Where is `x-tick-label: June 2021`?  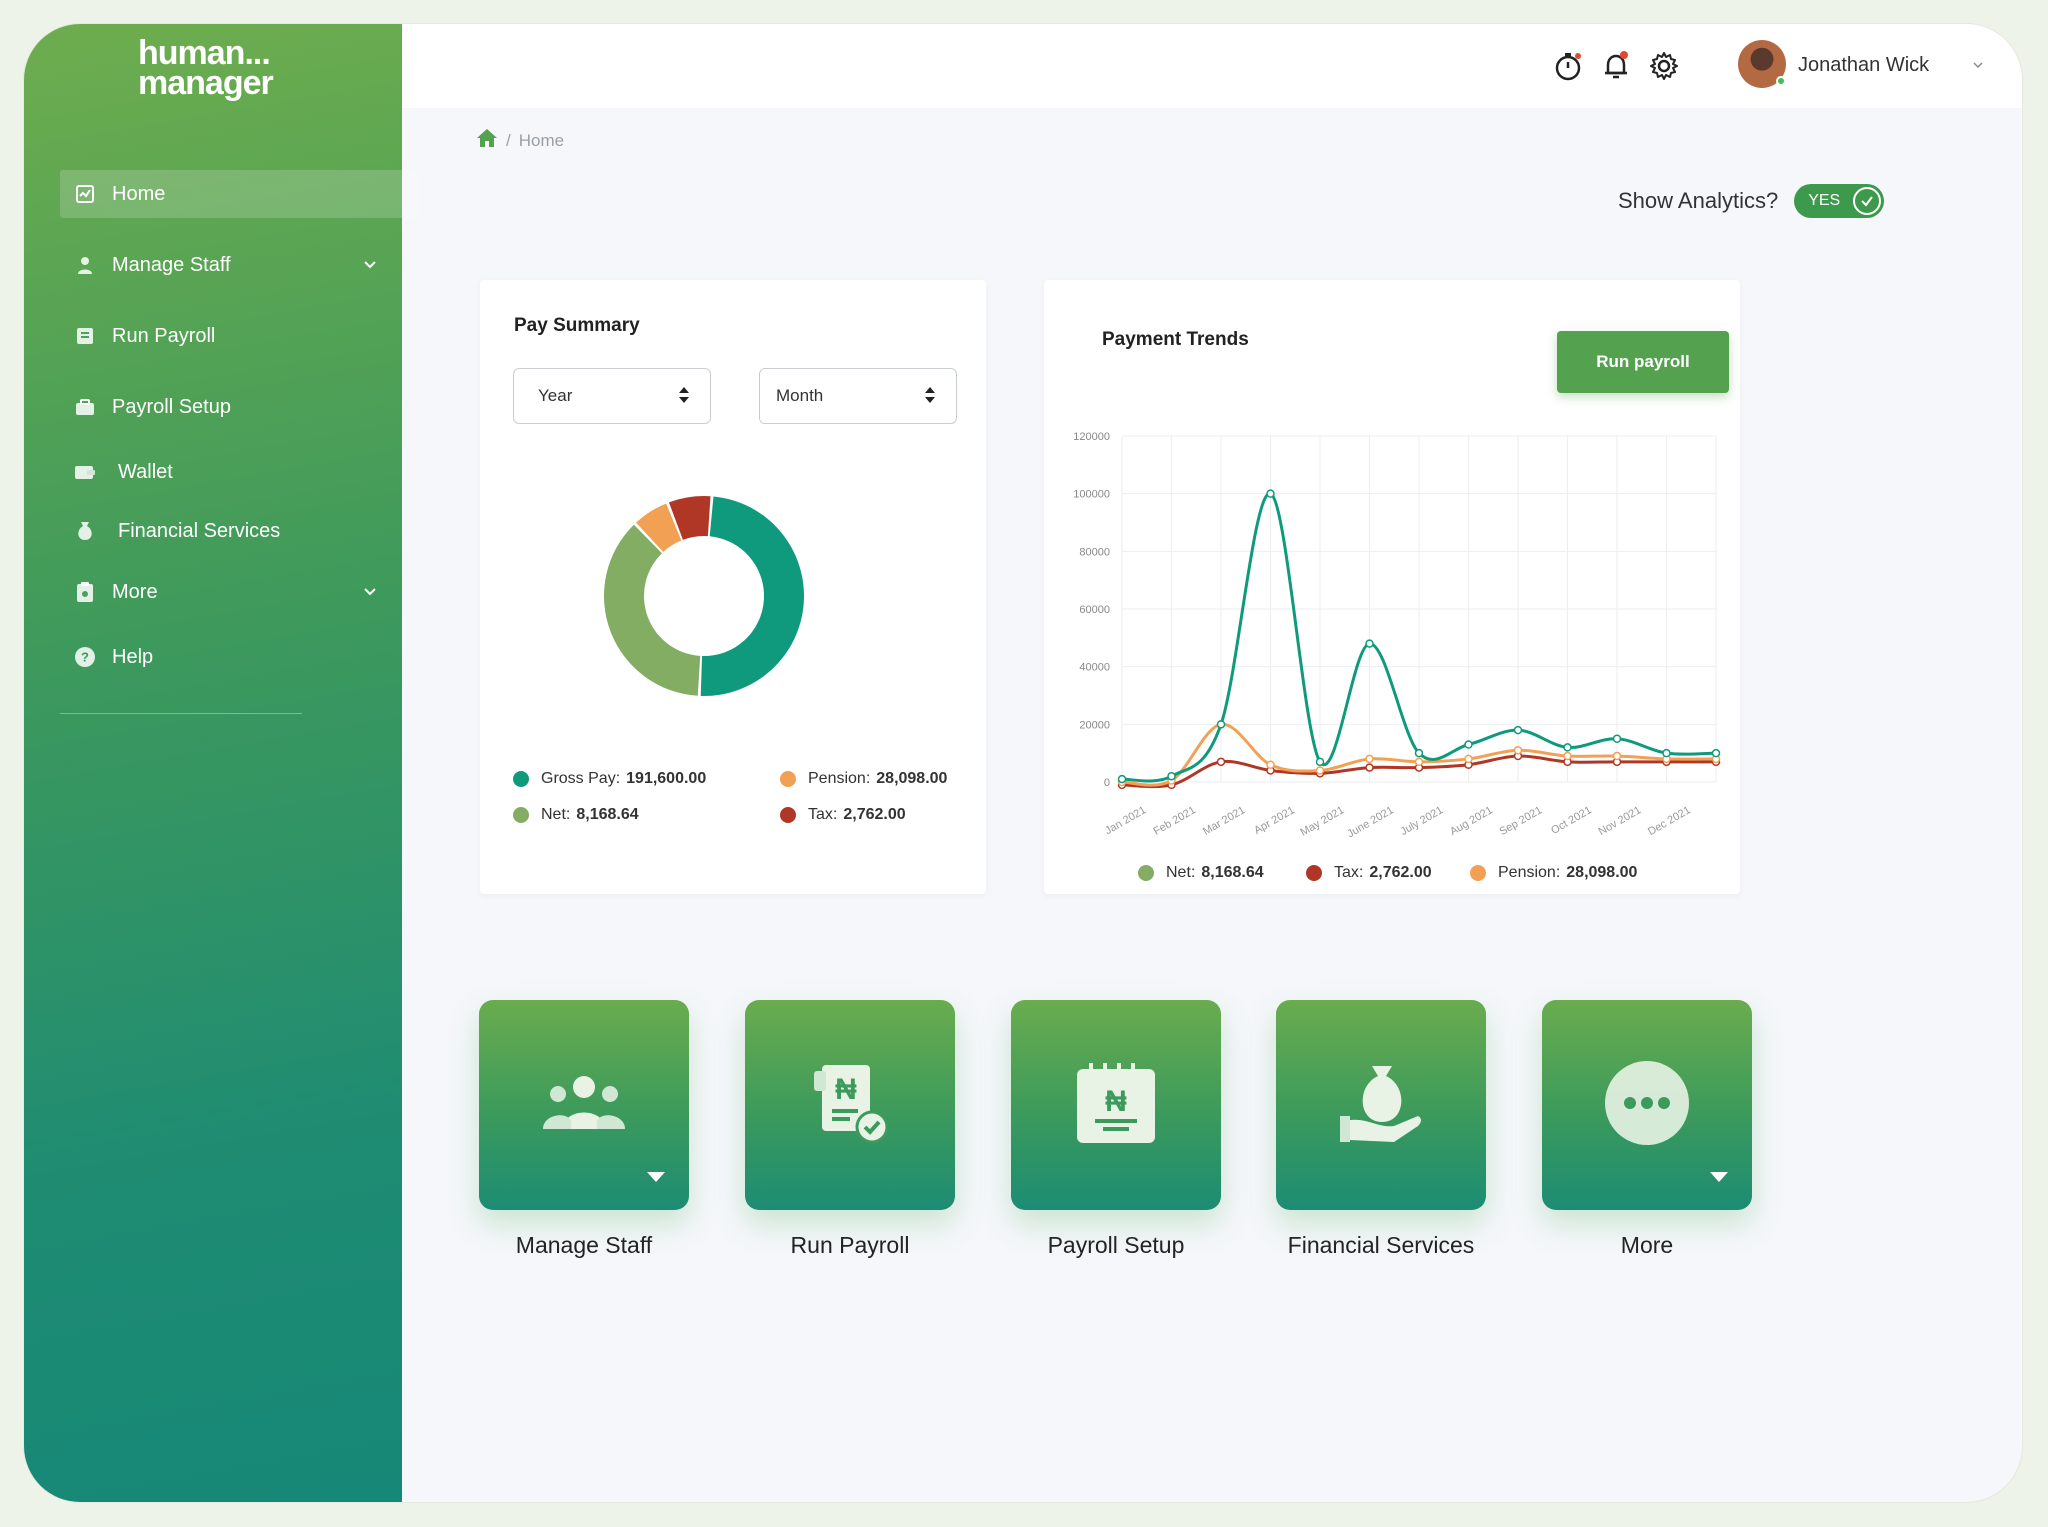 x-tick-label: June 2021 is located at coordinates (1370, 822).